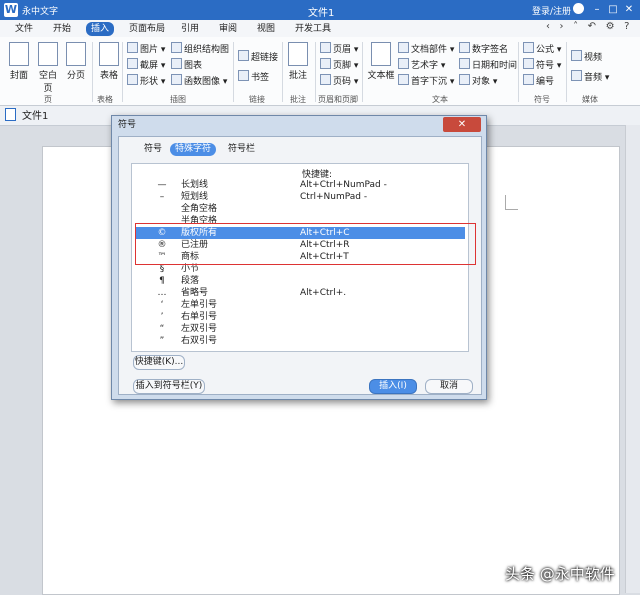  I want to click on numbering-icon, so click(528, 79).